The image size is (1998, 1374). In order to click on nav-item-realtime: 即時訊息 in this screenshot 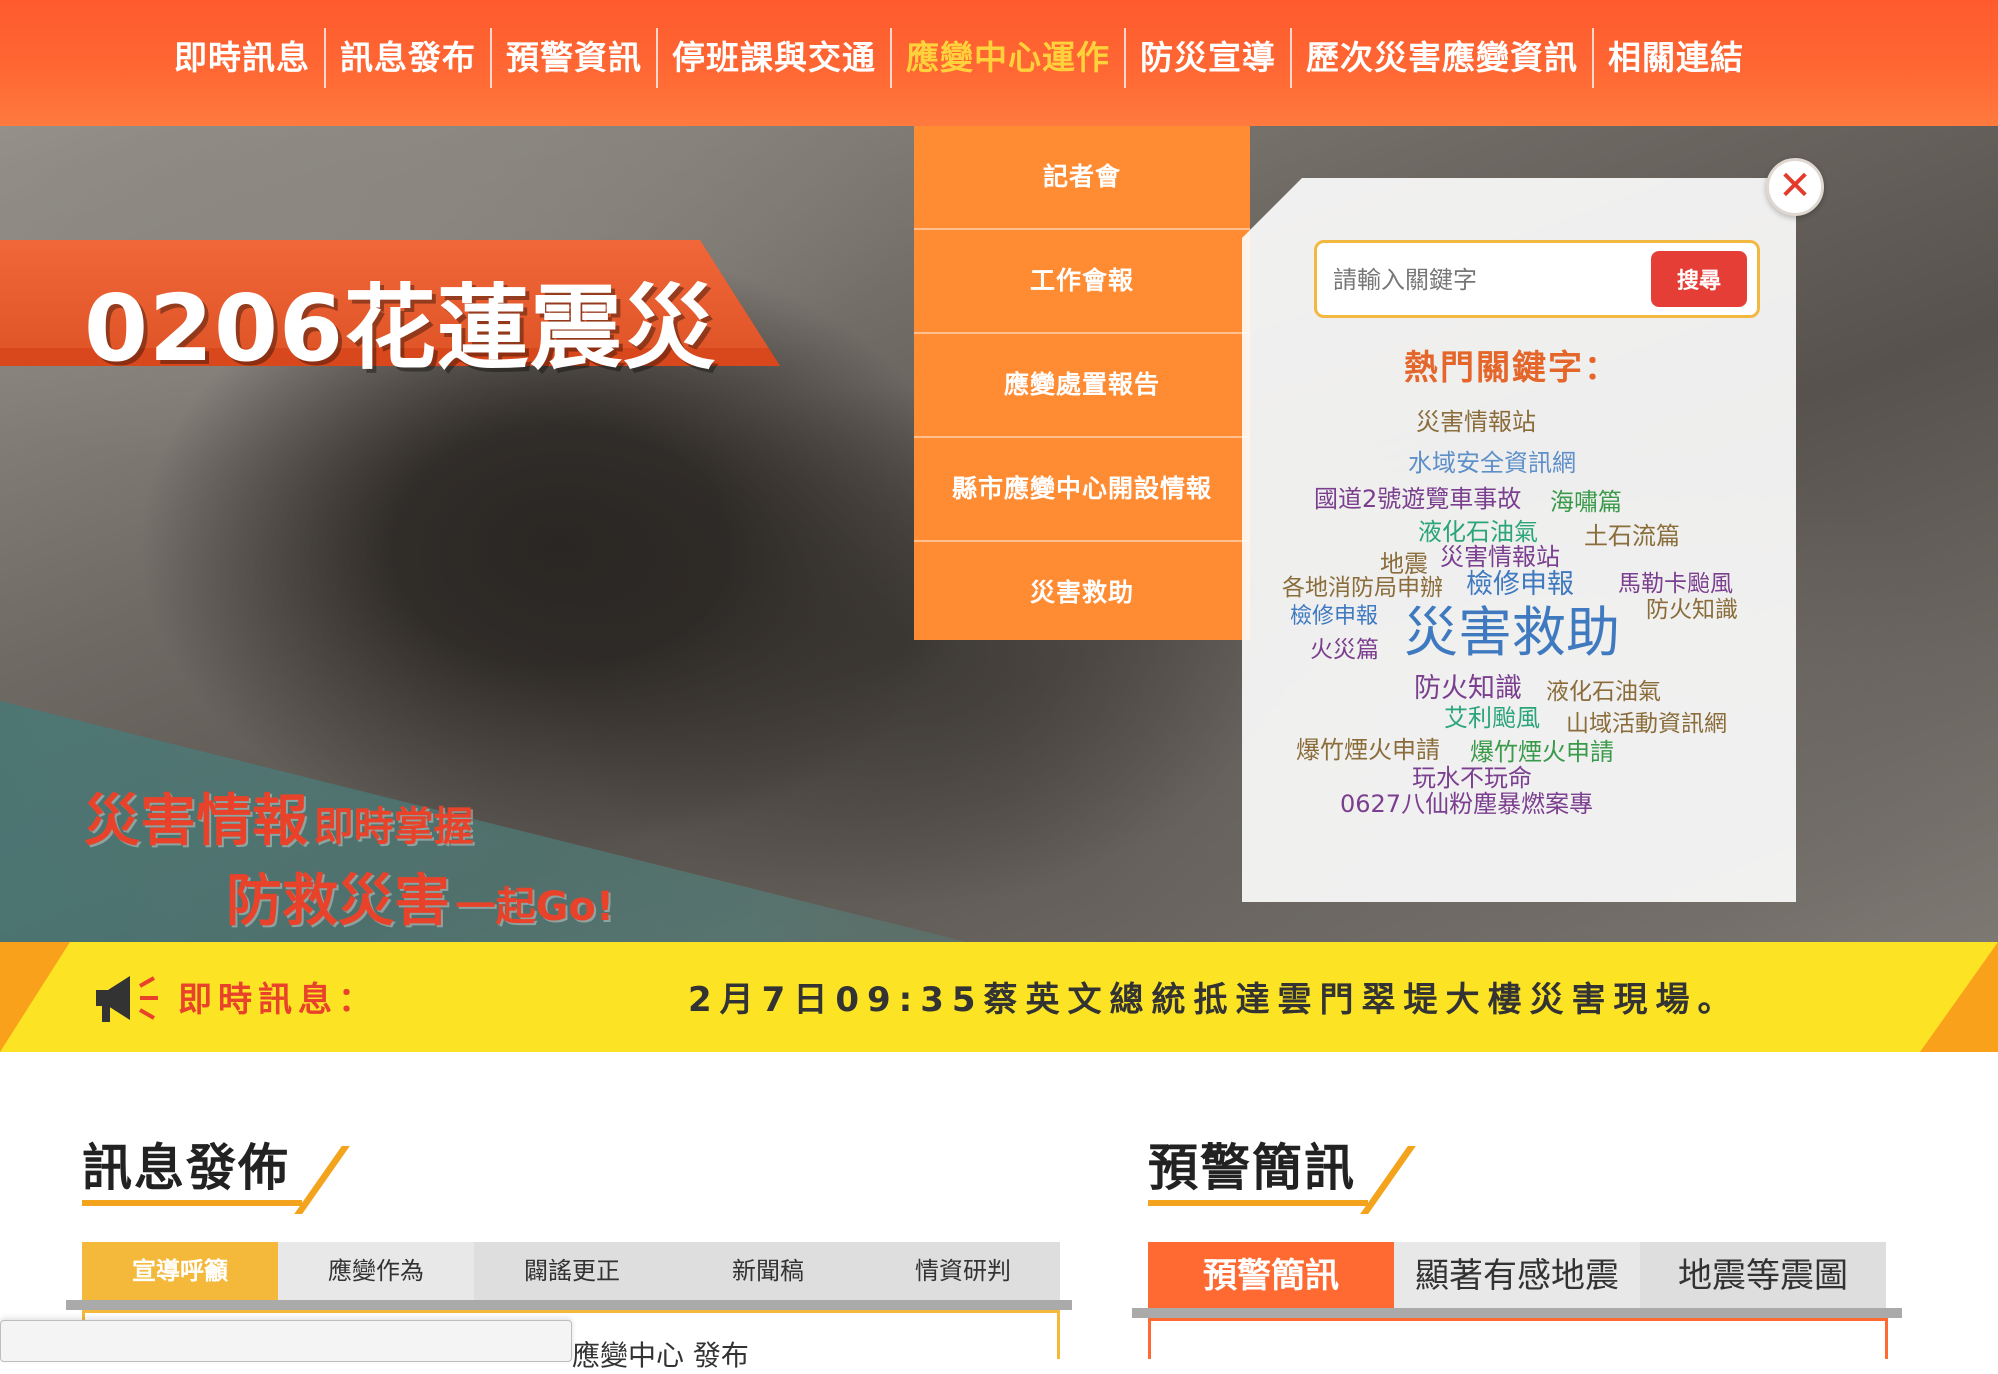, I will do `click(242, 58)`.